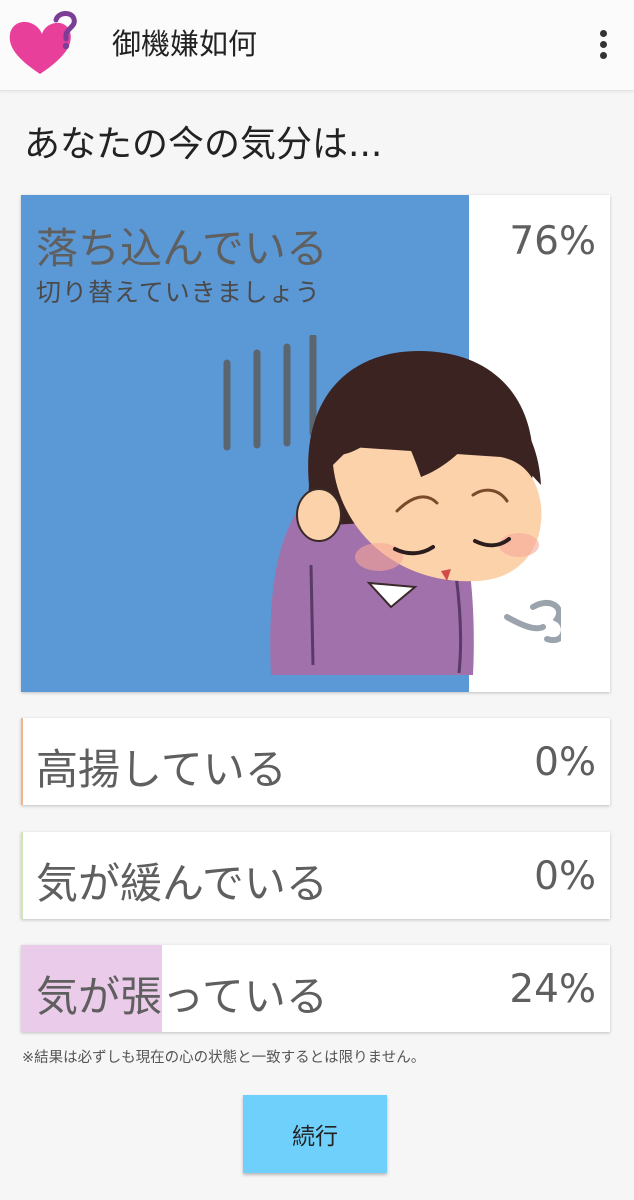 The height and width of the screenshot is (1200, 634). I want to click on continue-button: 続行, so click(315, 1134).